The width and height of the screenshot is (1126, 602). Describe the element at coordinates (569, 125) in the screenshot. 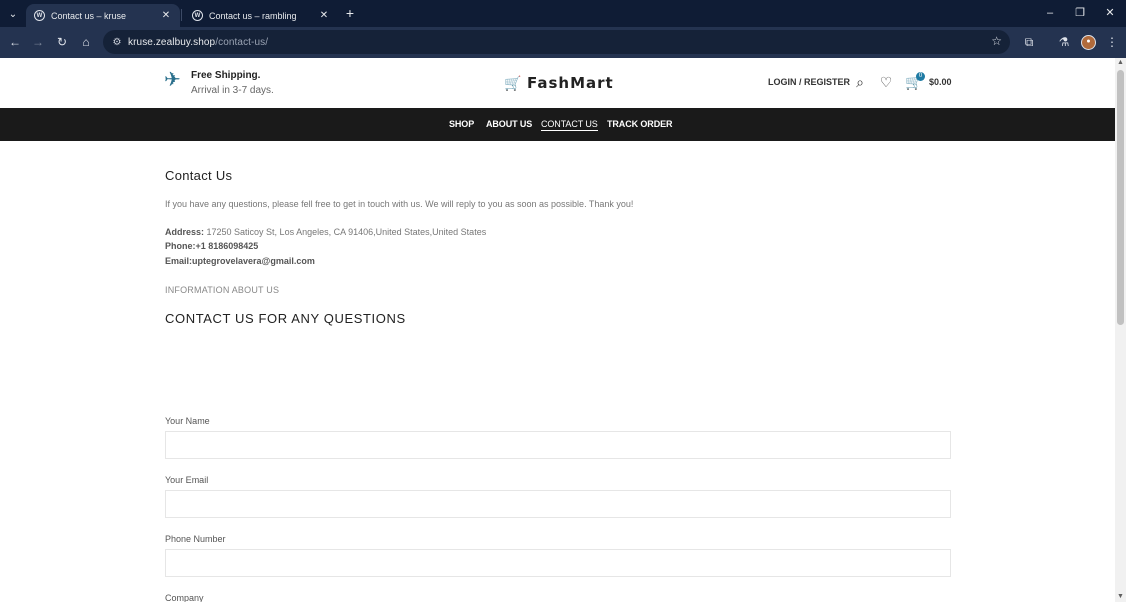

I see `nav-item-contact-us: CONTACT US` at that location.